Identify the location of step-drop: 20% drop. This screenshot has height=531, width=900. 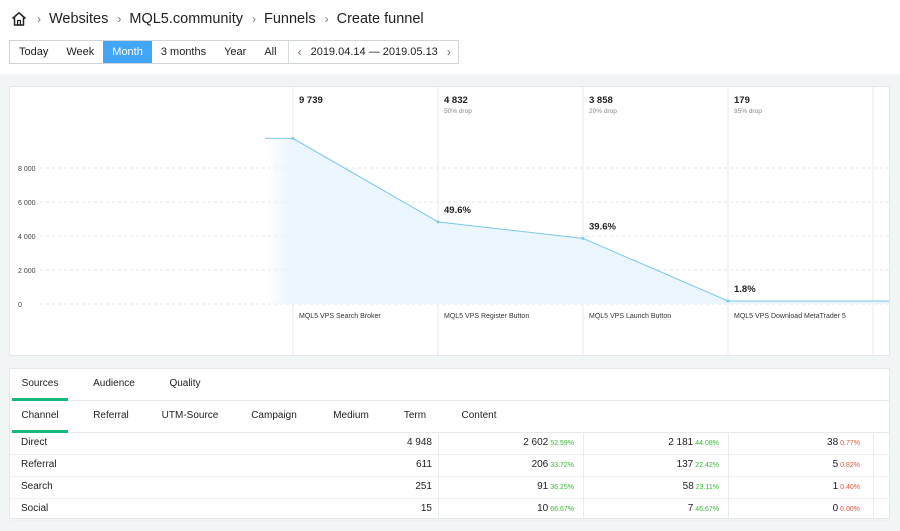
(603, 111).